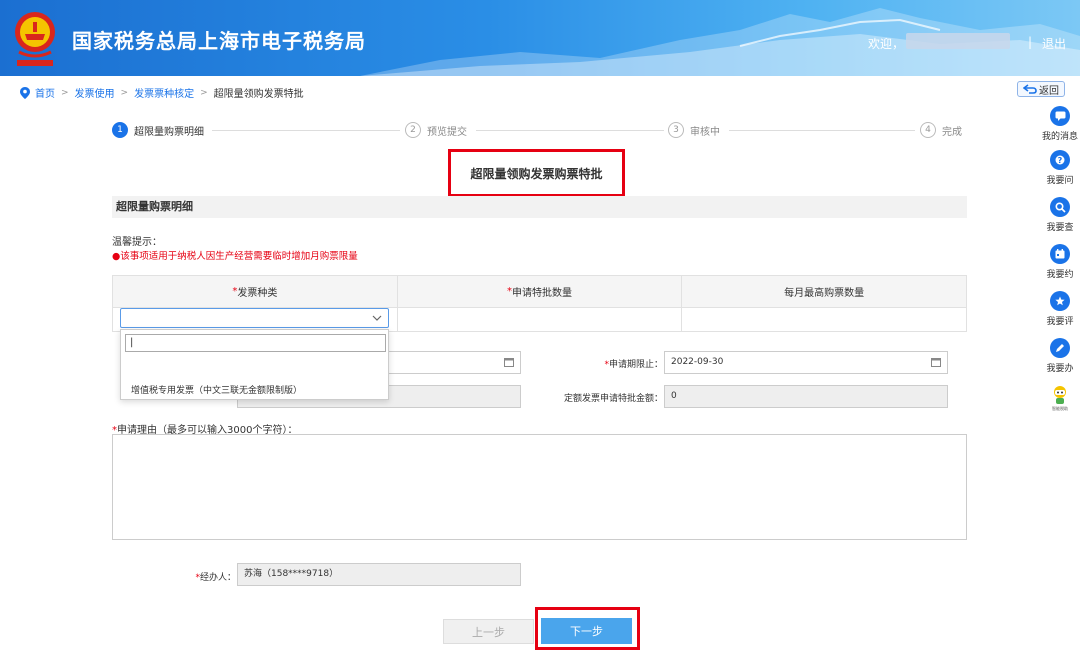 The image size is (1080, 657). I want to click on breadcrumb: 首页 > 发票使用 > 发票票种核定 > 超限量领购发票特批, so click(162, 92).